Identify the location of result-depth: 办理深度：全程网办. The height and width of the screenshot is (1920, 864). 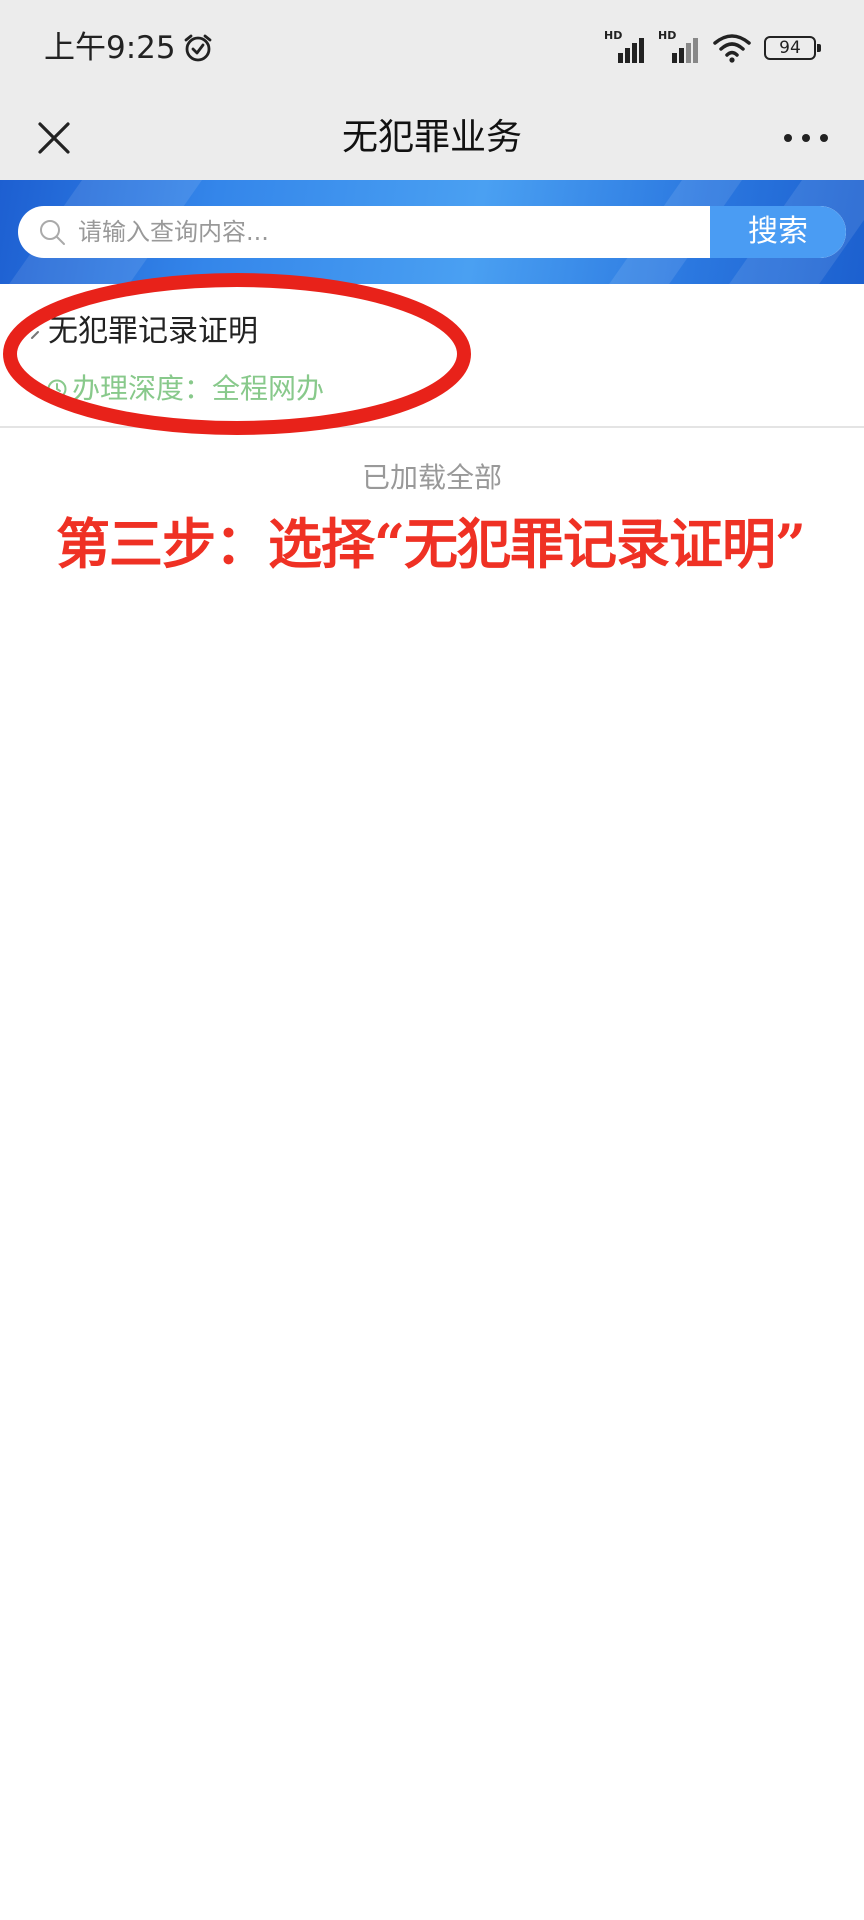
(185, 389).